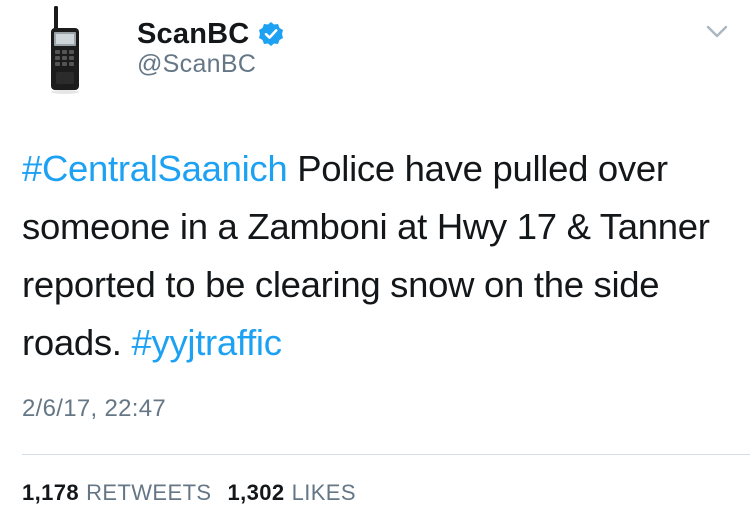  What do you see at coordinates (155, 168) in the screenshot?
I see `hashtag-link: #CentralSaanich` at bounding box center [155, 168].